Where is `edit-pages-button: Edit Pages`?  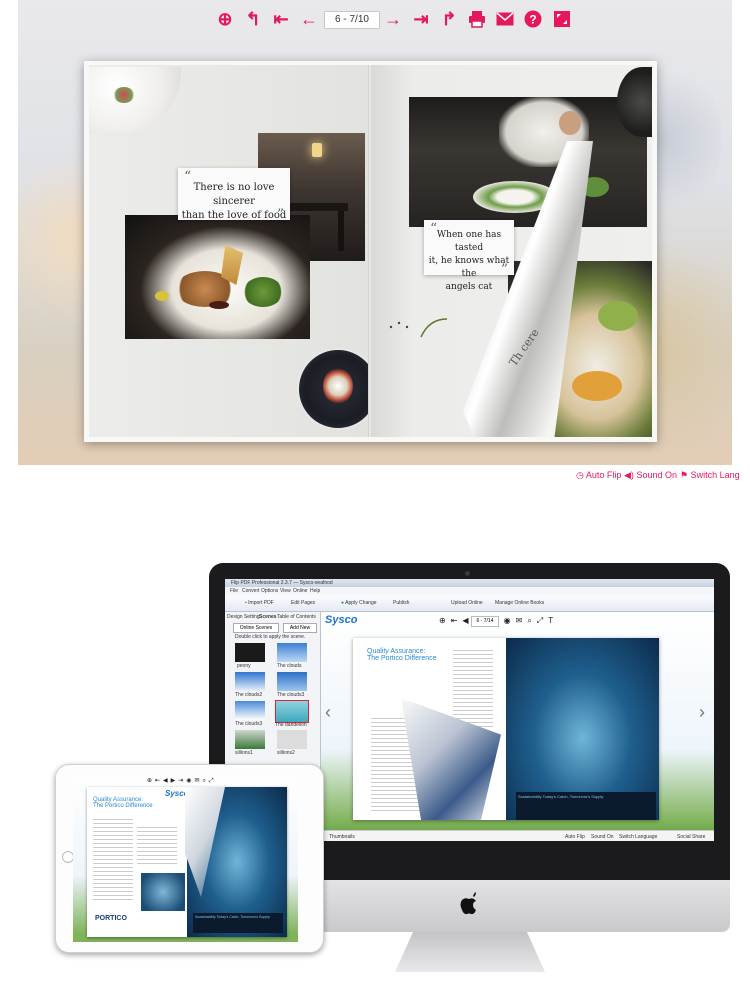
edit-pages-button: Edit Pages is located at coordinates (303, 603).